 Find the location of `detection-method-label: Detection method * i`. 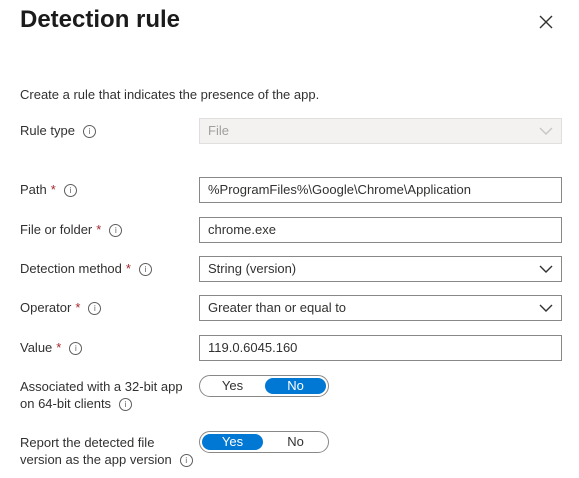

detection-method-label: Detection method * i is located at coordinates (86, 268).